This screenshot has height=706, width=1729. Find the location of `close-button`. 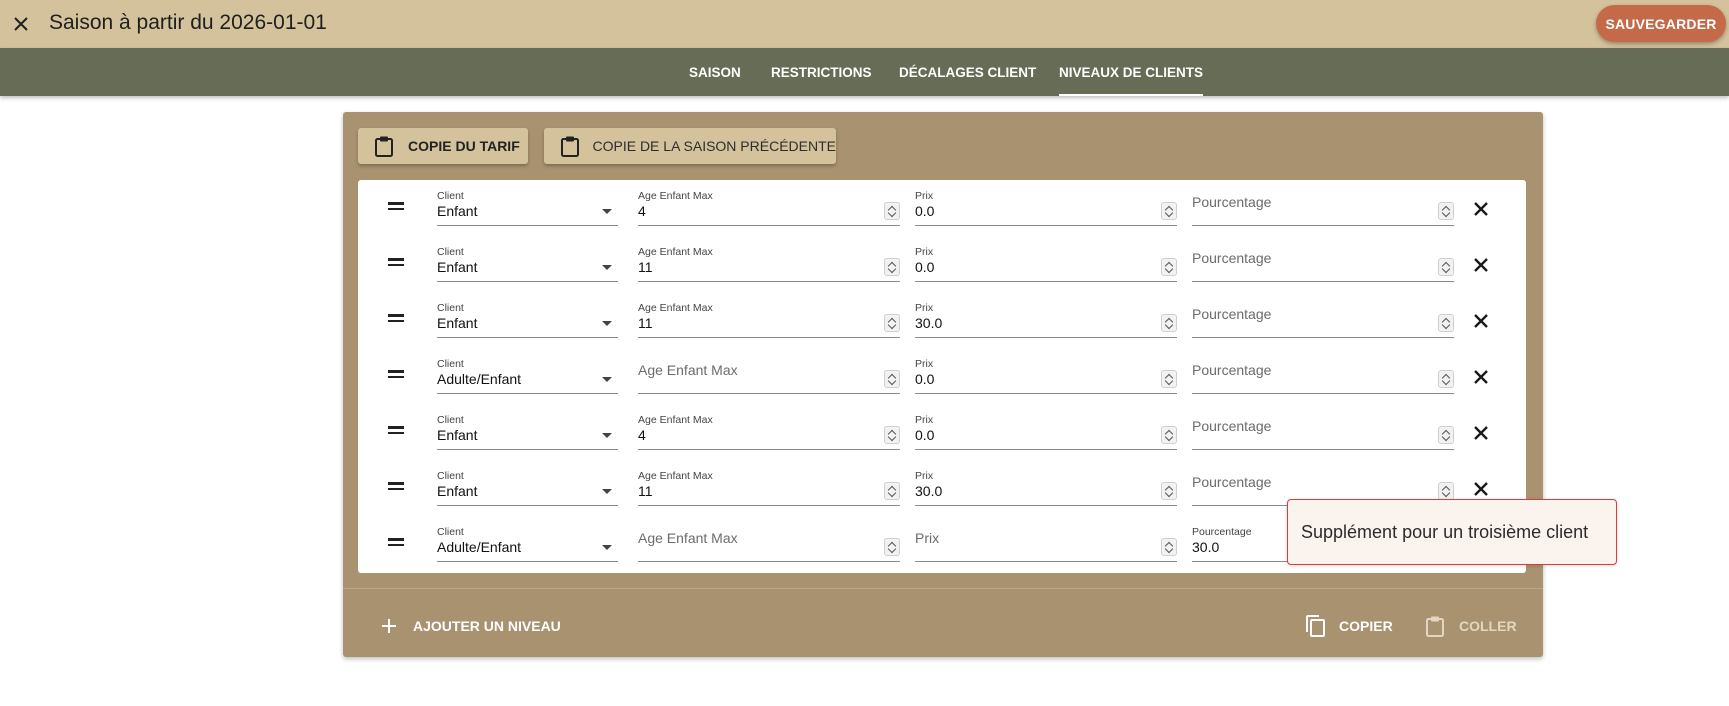

close-button is located at coordinates (21, 24).